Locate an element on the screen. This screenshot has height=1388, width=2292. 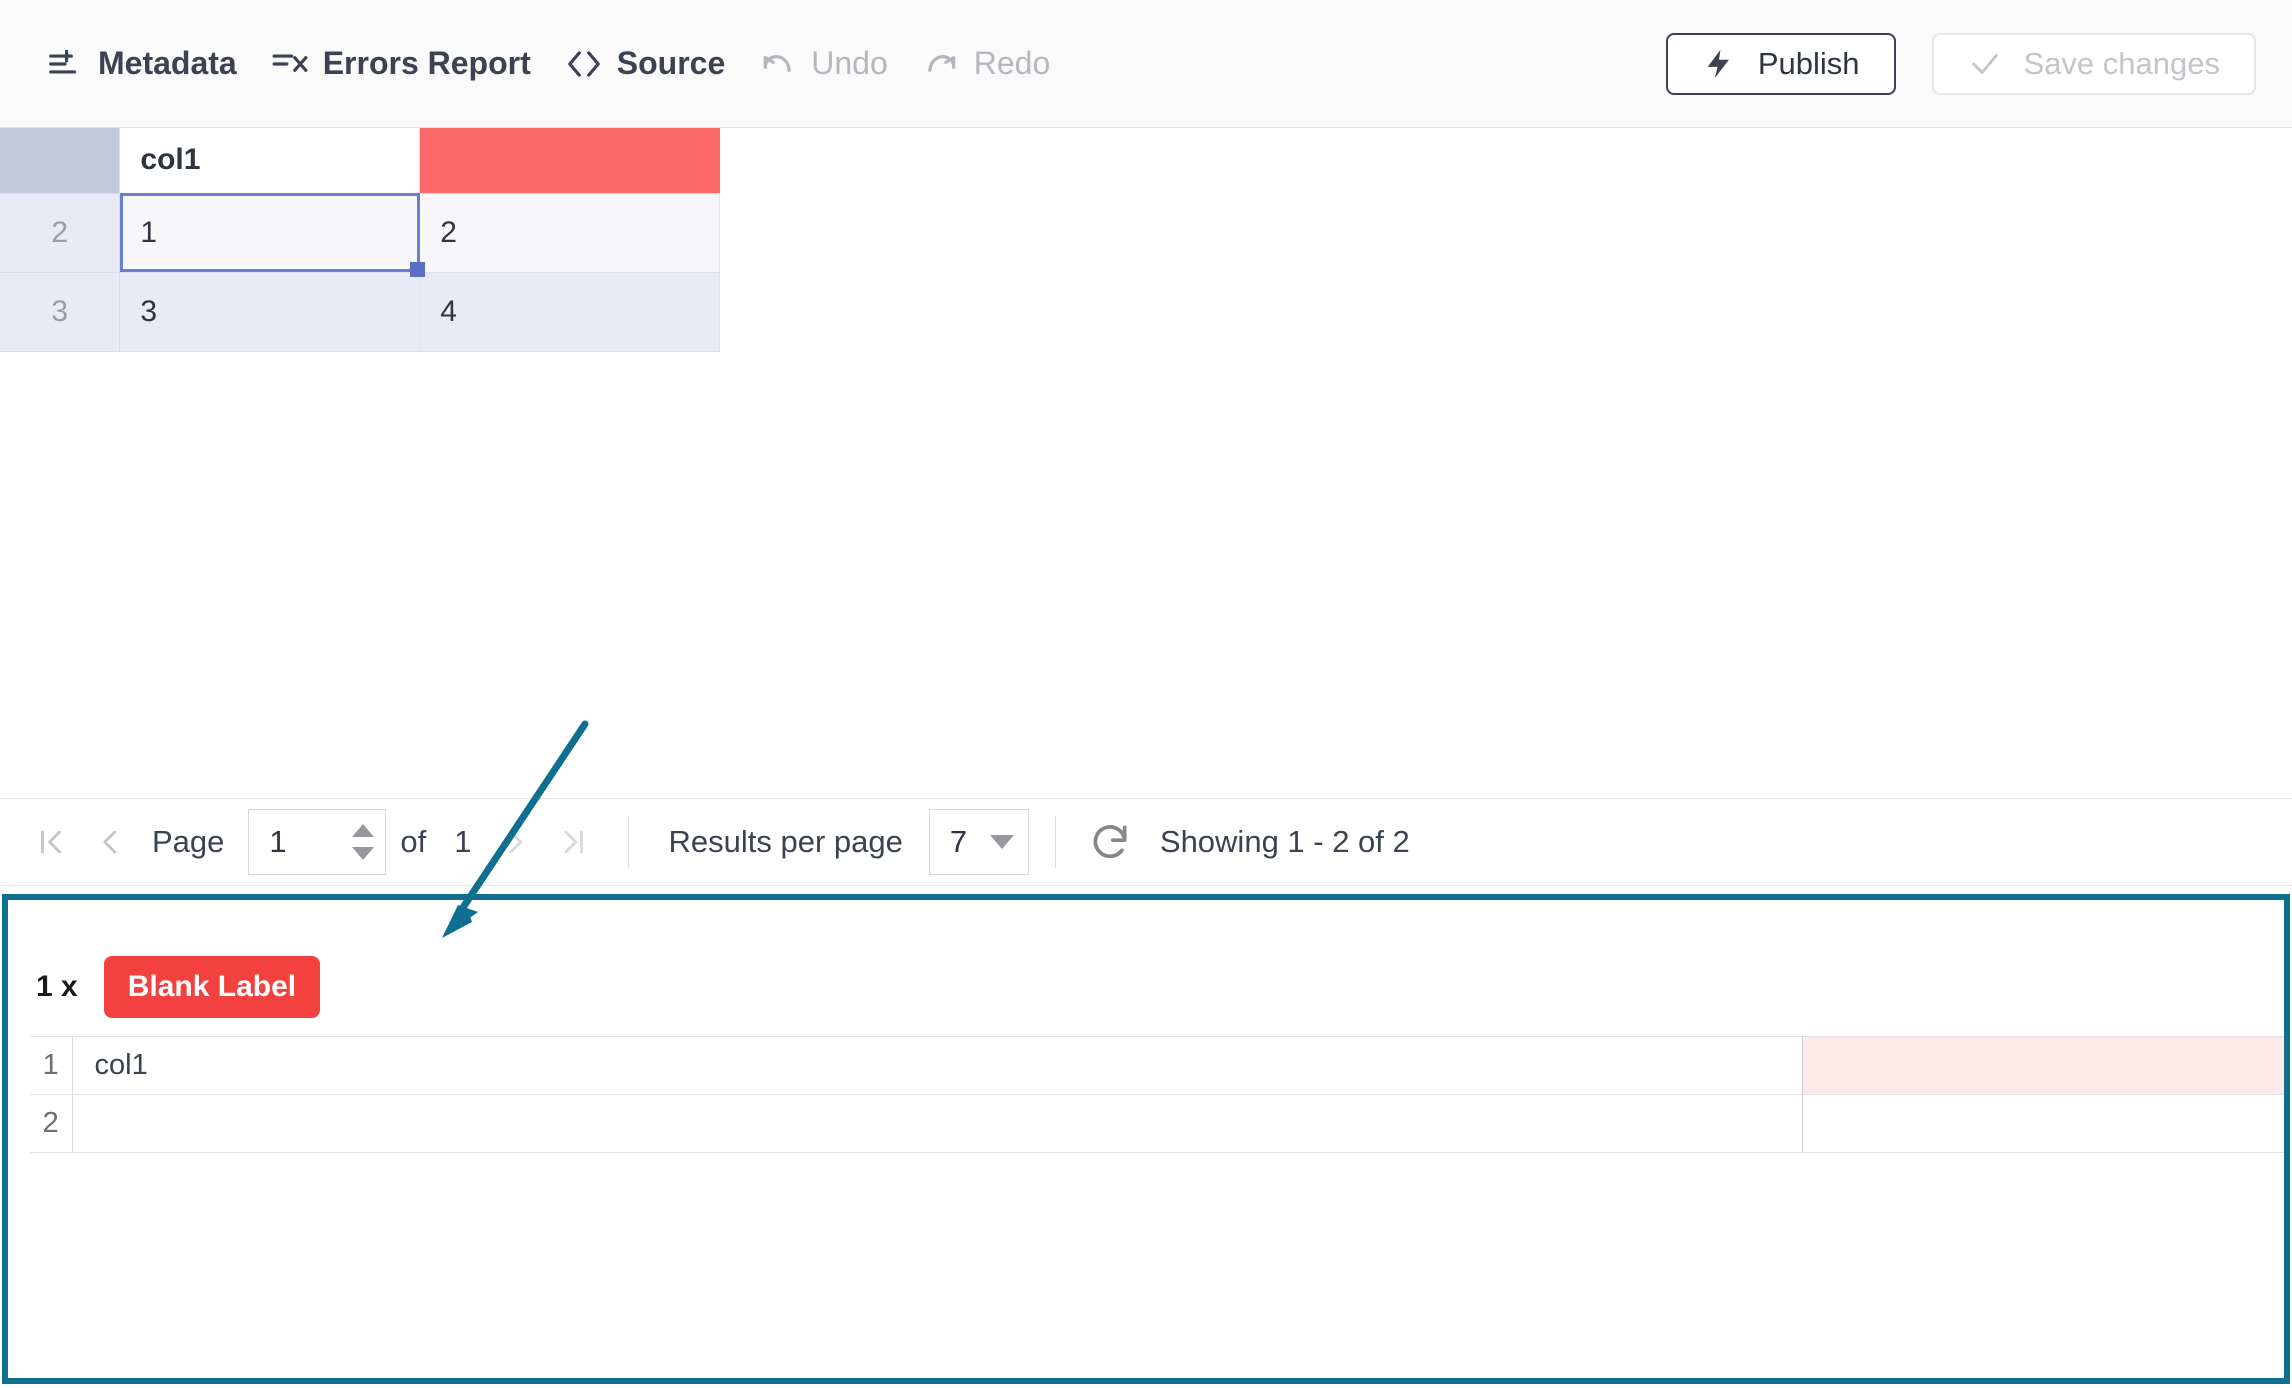
grid-corner-cell is located at coordinates (60, 161).